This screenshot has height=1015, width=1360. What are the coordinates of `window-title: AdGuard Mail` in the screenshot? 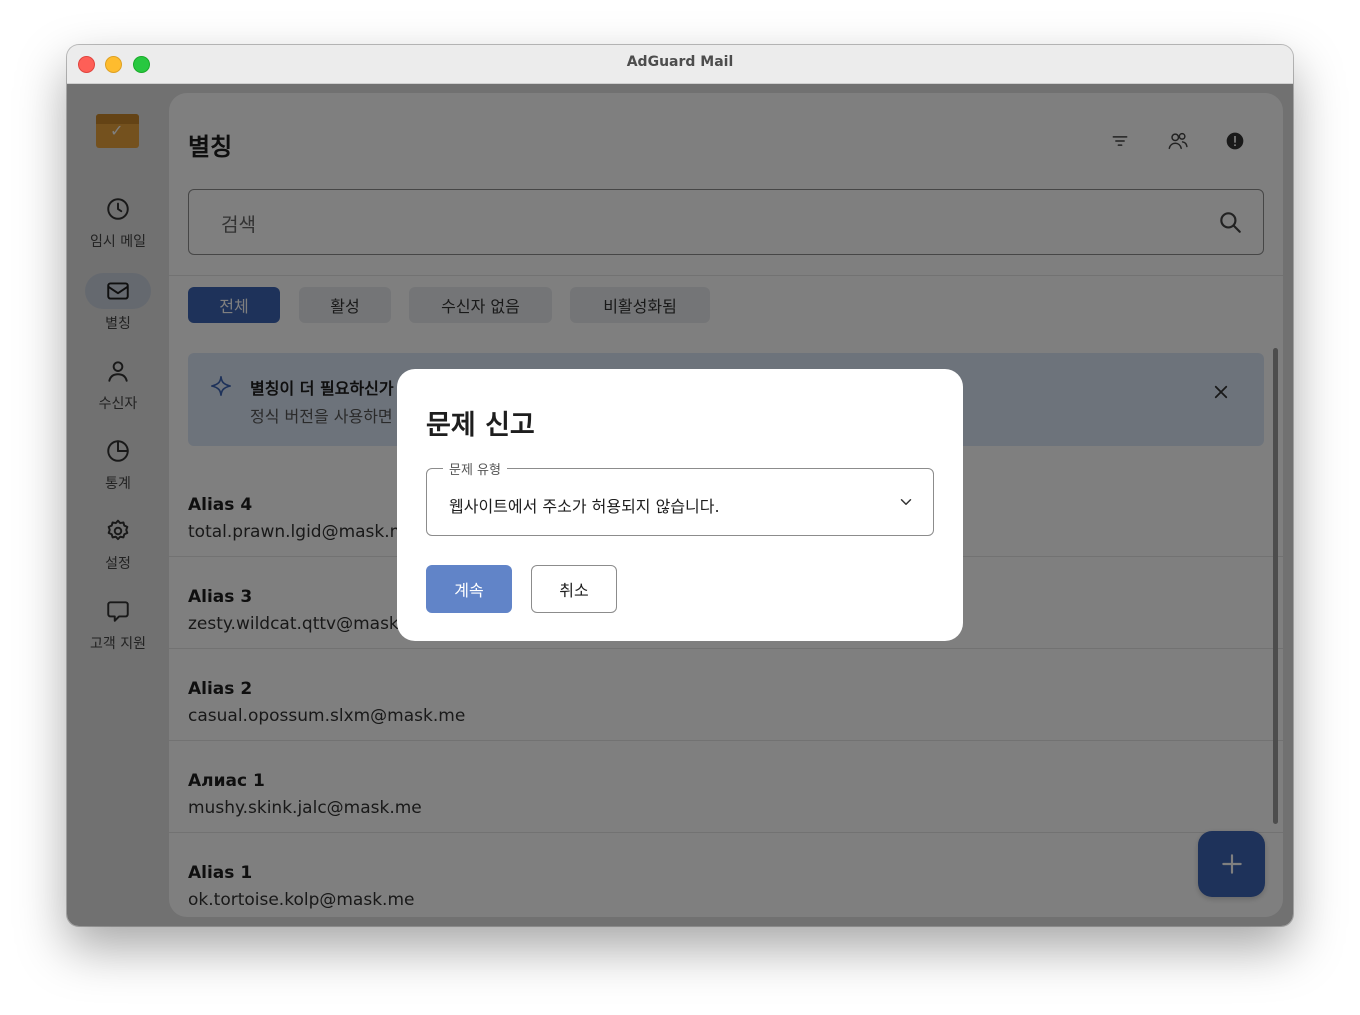 It's located at (680, 62).